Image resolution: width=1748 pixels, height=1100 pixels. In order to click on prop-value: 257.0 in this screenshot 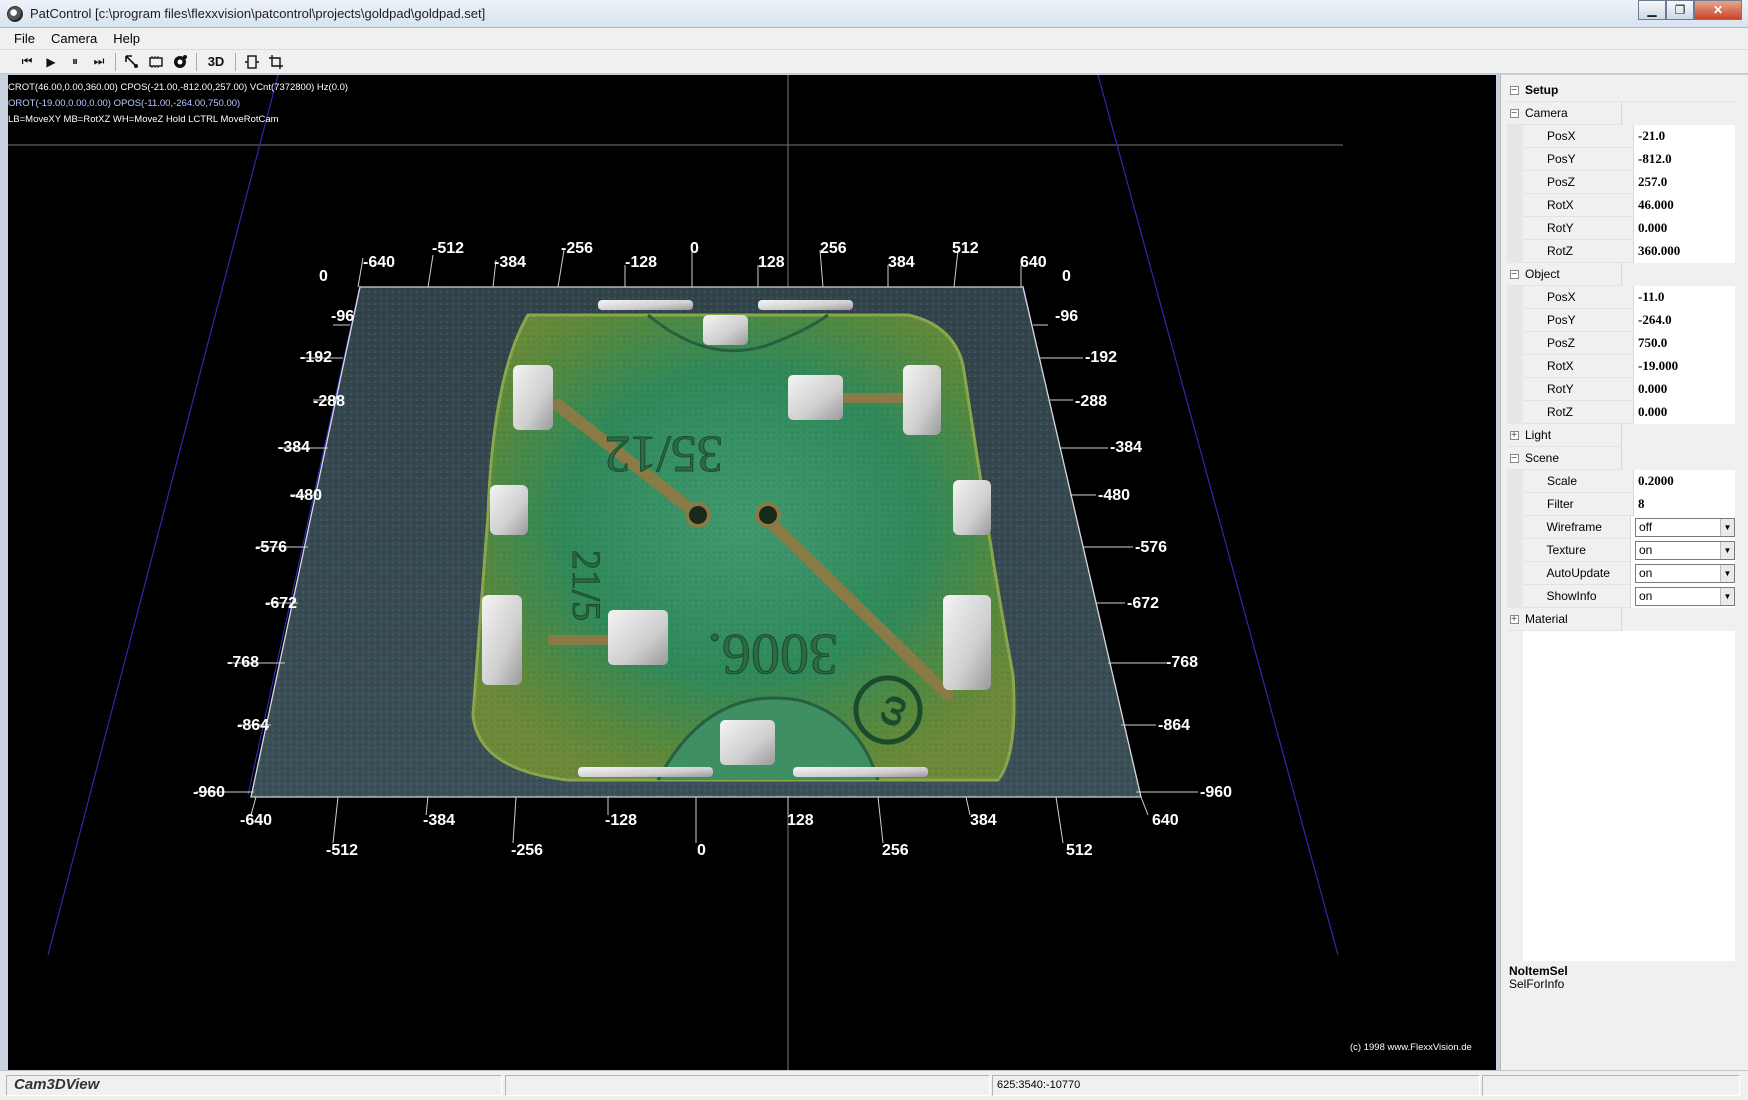, I will do `click(1684, 182)`.